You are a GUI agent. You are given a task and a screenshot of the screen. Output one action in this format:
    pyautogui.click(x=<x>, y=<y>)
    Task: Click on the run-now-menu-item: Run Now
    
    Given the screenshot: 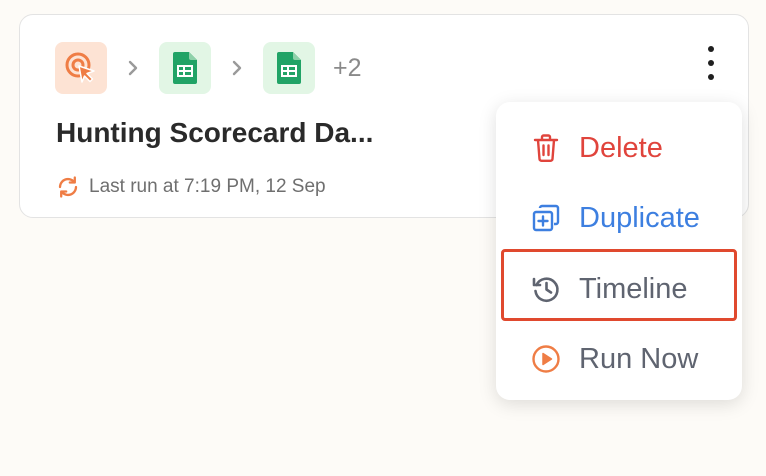 What is the action you would take?
    pyautogui.click(x=619, y=359)
    